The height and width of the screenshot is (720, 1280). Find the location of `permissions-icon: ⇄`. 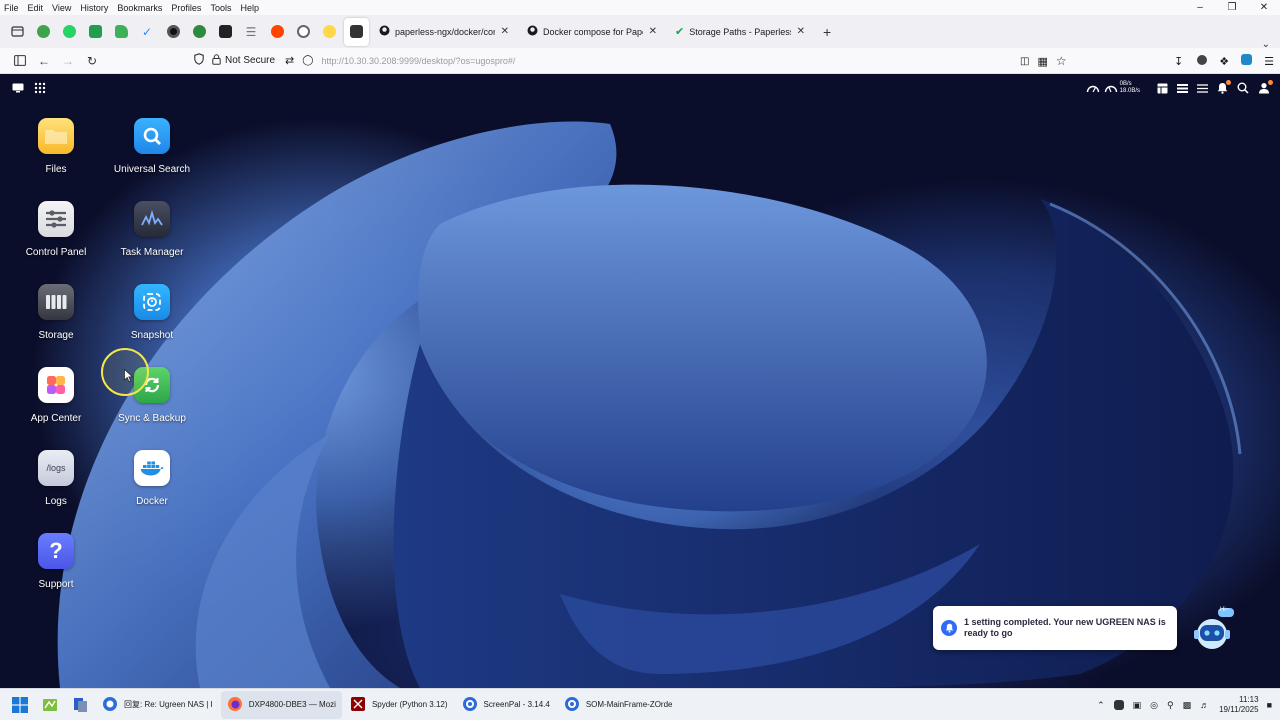

permissions-icon: ⇄ is located at coordinates (289, 60).